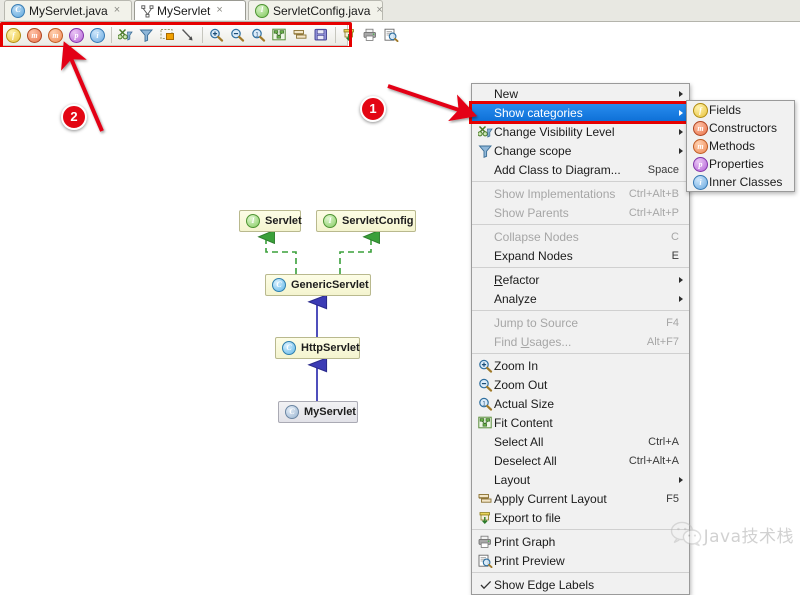 This screenshot has width=800, height=595. What do you see at coordinates (485, 518) in the screenshot?
I see `export-icon` at bounding box center [485, 518].